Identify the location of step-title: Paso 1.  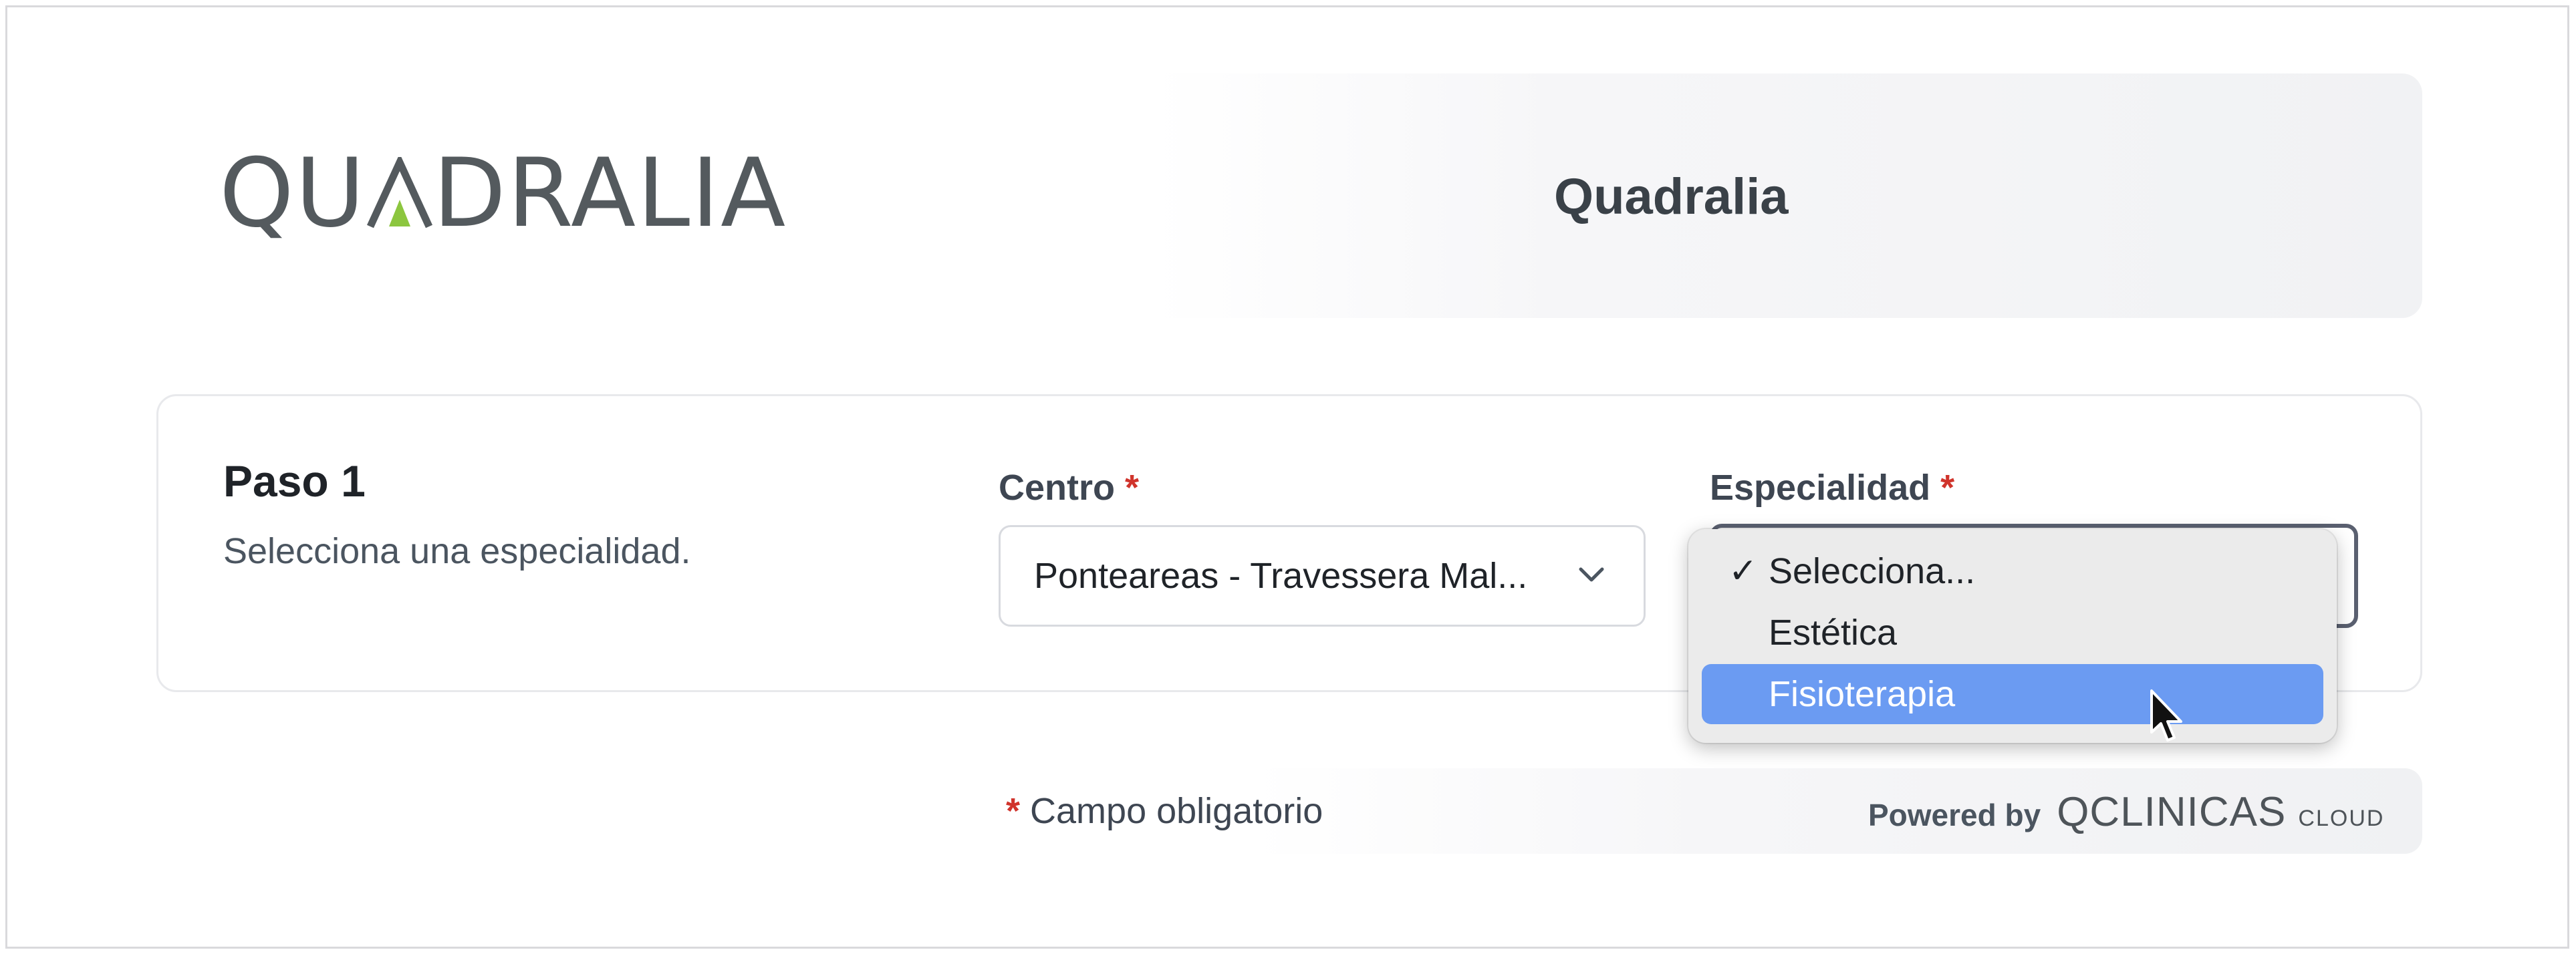
(294, 481).